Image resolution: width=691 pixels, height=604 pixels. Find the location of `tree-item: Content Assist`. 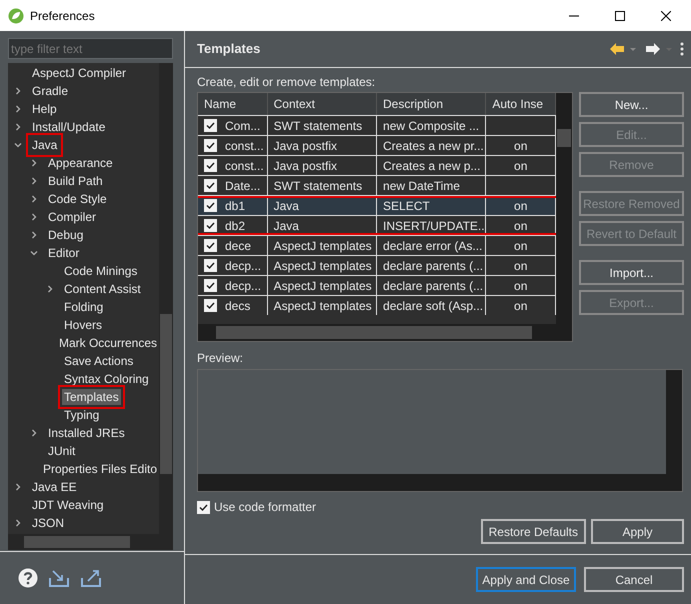

tree-item: Content Assist is located at coordinates (102, 289).